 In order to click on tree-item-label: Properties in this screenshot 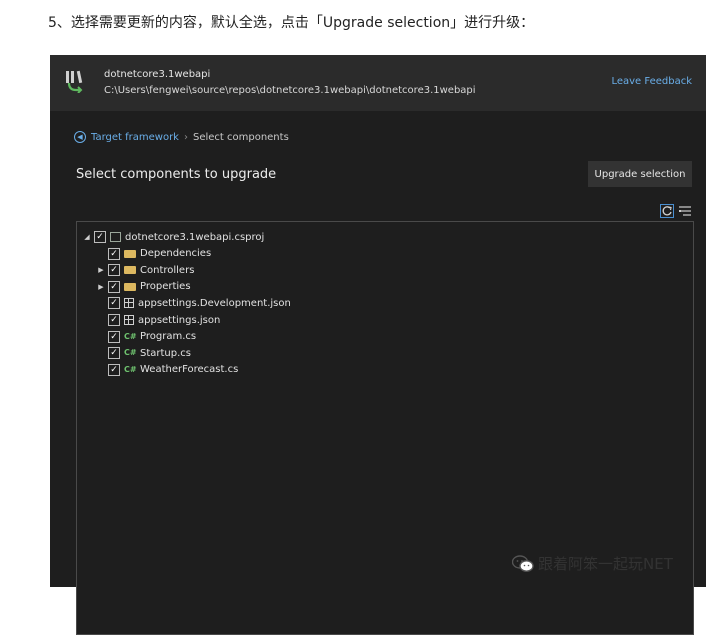, I will do `click(165, 287)`.